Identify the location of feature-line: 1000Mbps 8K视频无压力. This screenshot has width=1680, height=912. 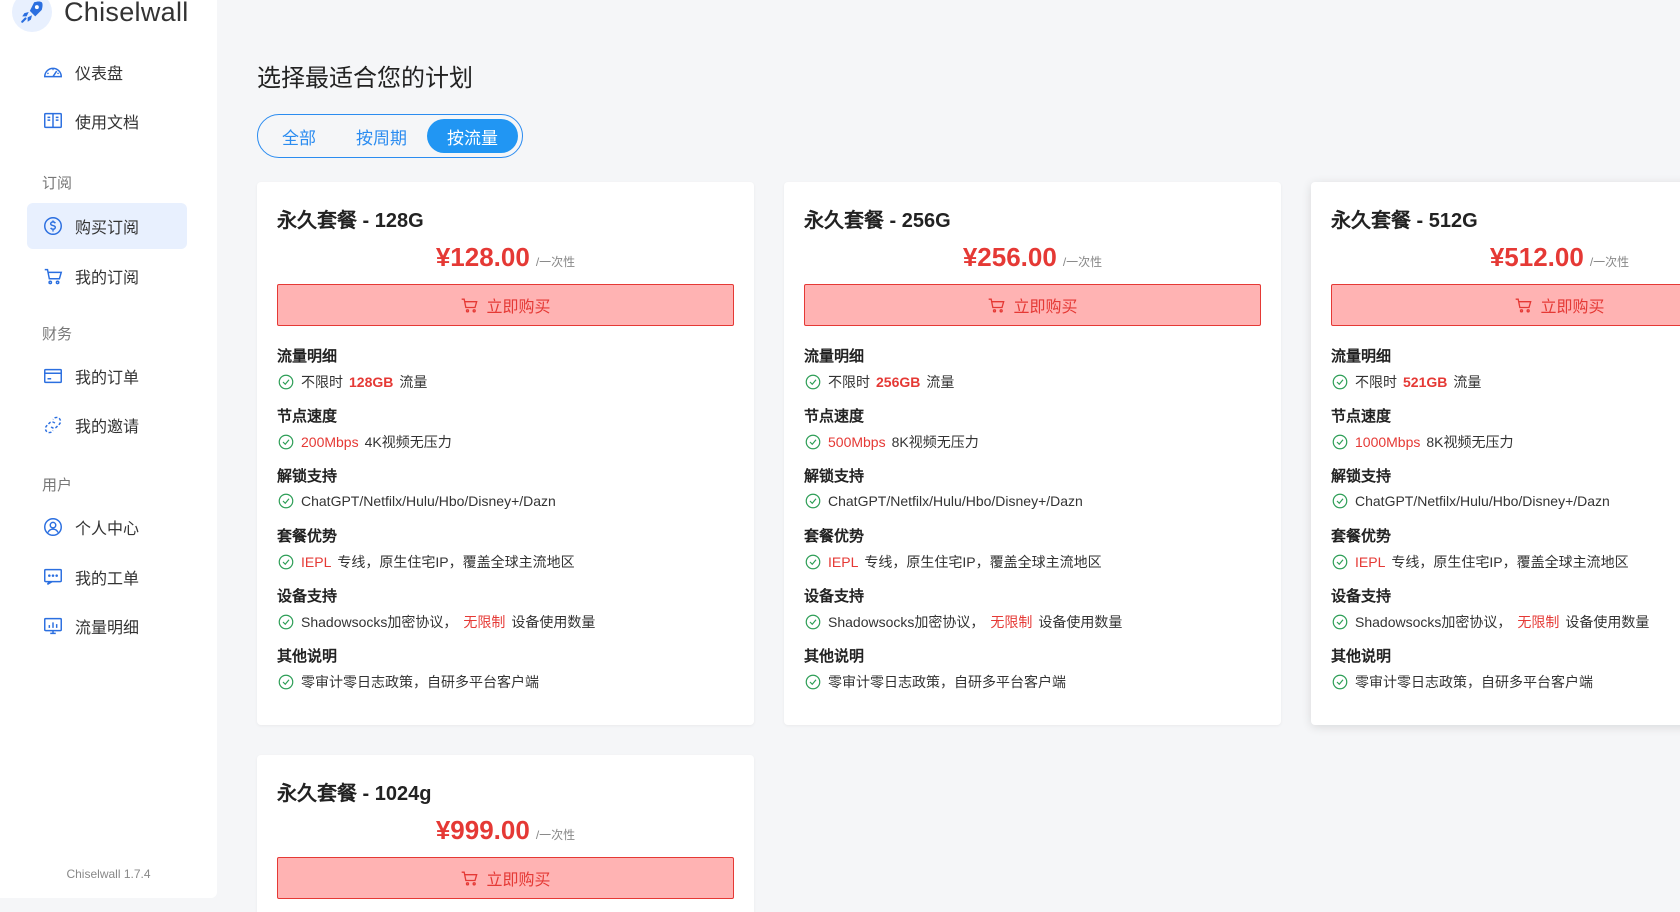
(1505, 442).